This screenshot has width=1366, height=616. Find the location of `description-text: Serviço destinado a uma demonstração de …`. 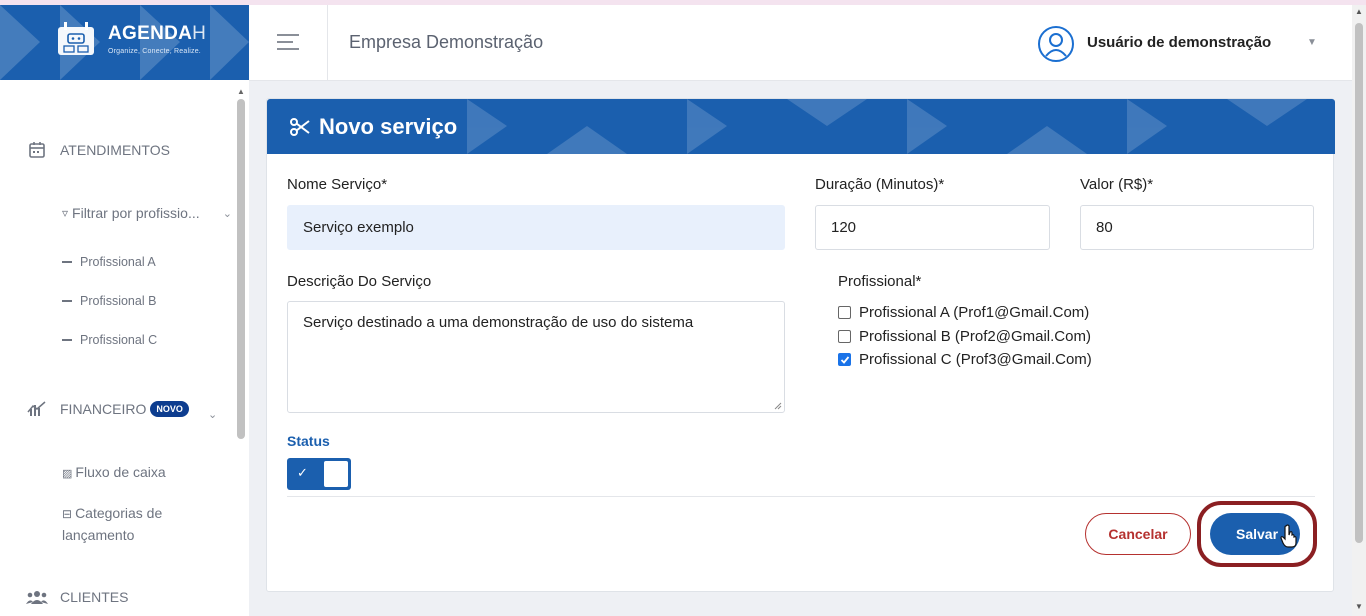

description-text: Serviço destinado a uma demonstração de … is located at coordinates (498, 322).